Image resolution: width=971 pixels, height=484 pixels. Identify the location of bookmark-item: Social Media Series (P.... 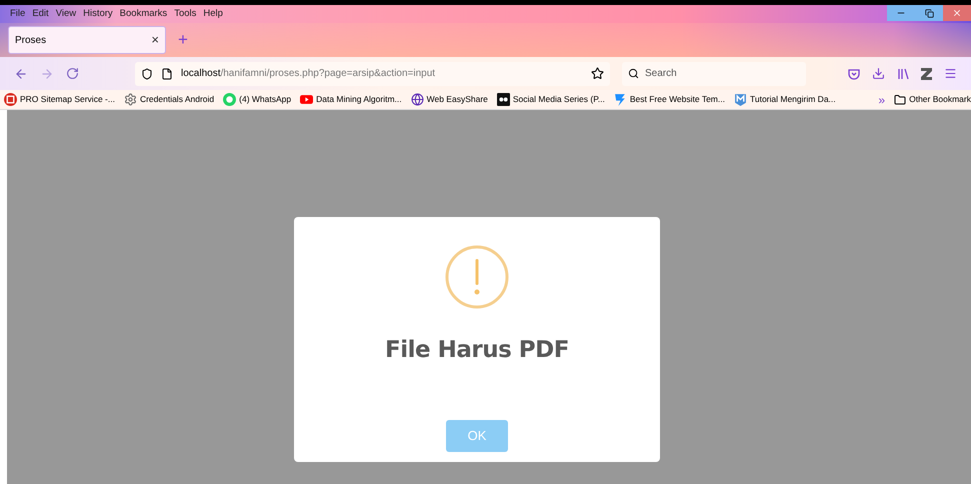
(550, 99).